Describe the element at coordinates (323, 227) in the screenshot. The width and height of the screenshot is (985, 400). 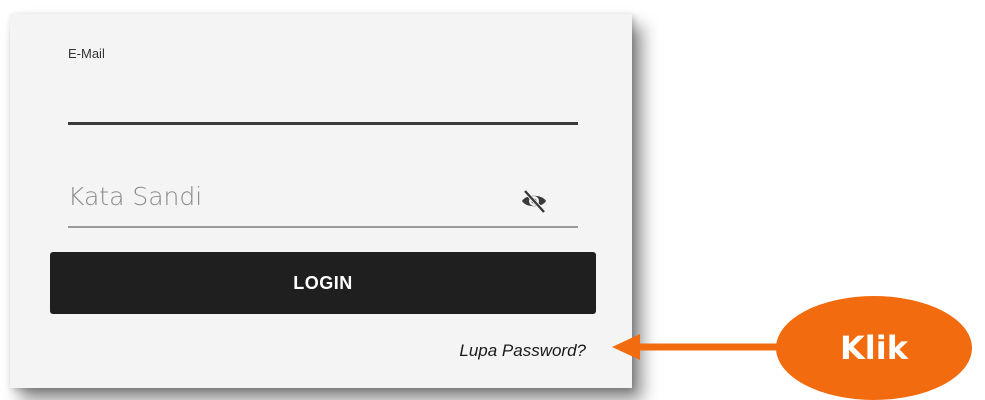
I see `password-field` at that location.